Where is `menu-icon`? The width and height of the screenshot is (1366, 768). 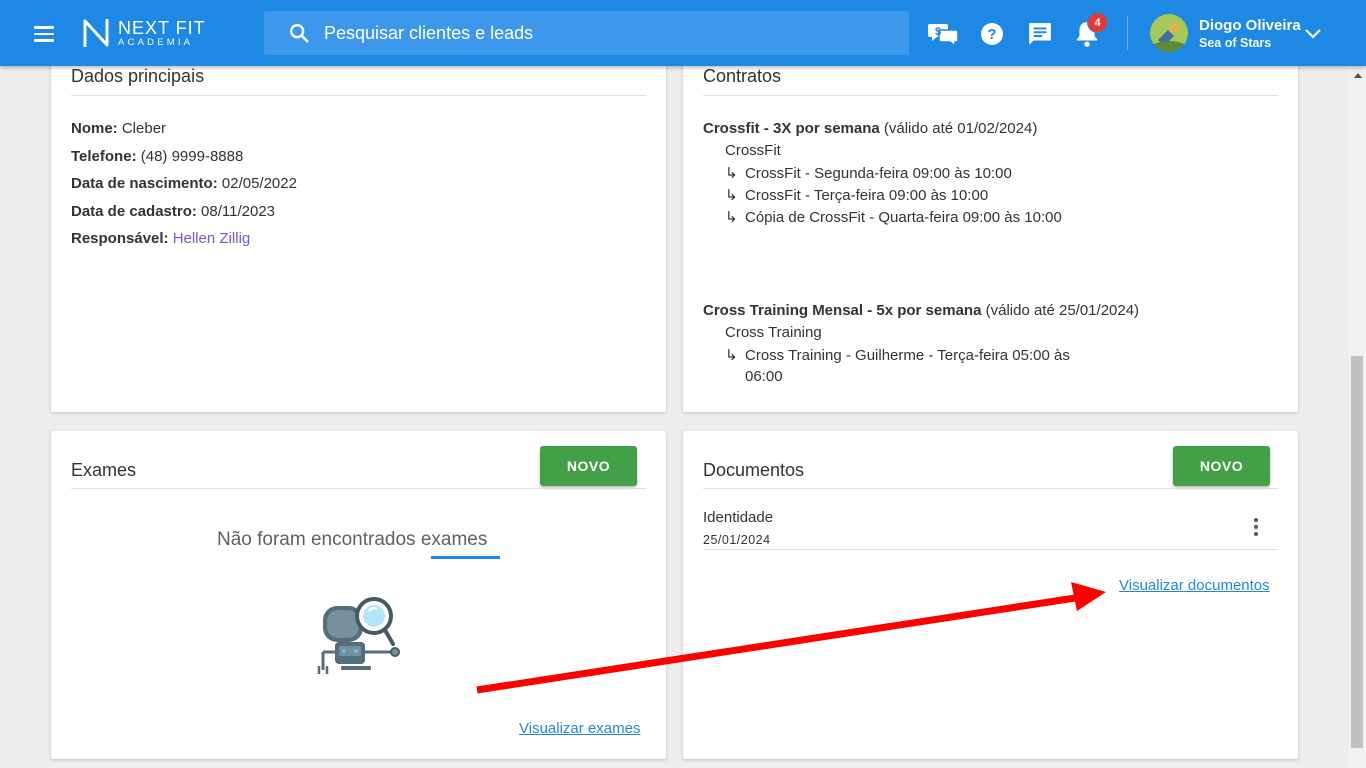 menu-icon is located at coordinates (44, 34).